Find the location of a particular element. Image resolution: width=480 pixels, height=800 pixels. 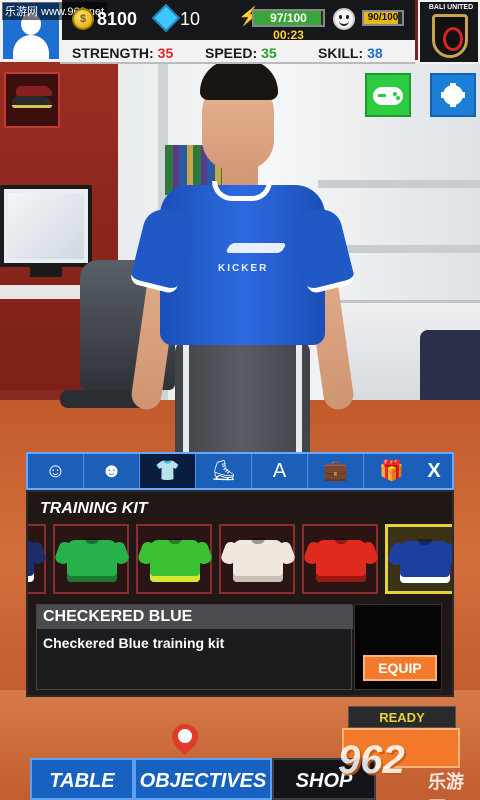

club-crest-icon is located at coordinates (450, 36).